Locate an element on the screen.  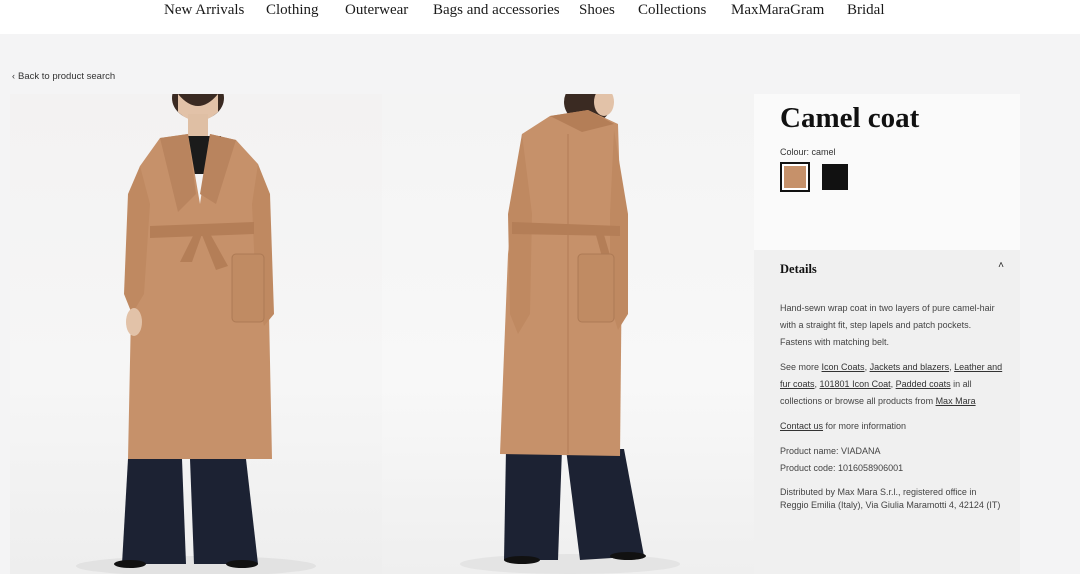
swatch-camel is located at coordinates (795, 177).